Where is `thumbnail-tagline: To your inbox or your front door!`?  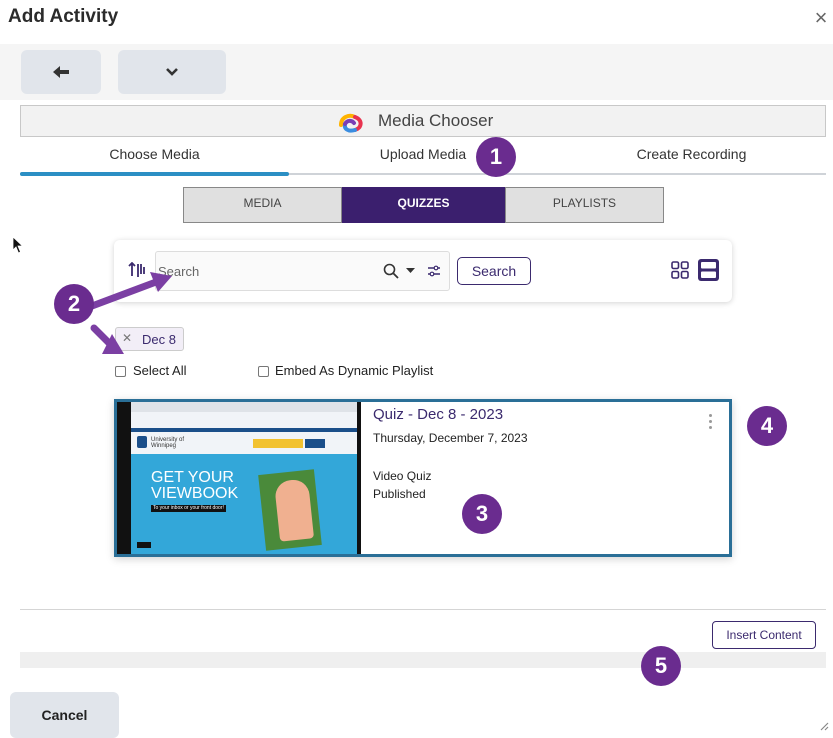 thumbnail-tagline: To your inbox or your front door! is located at coordinates (188, 508).